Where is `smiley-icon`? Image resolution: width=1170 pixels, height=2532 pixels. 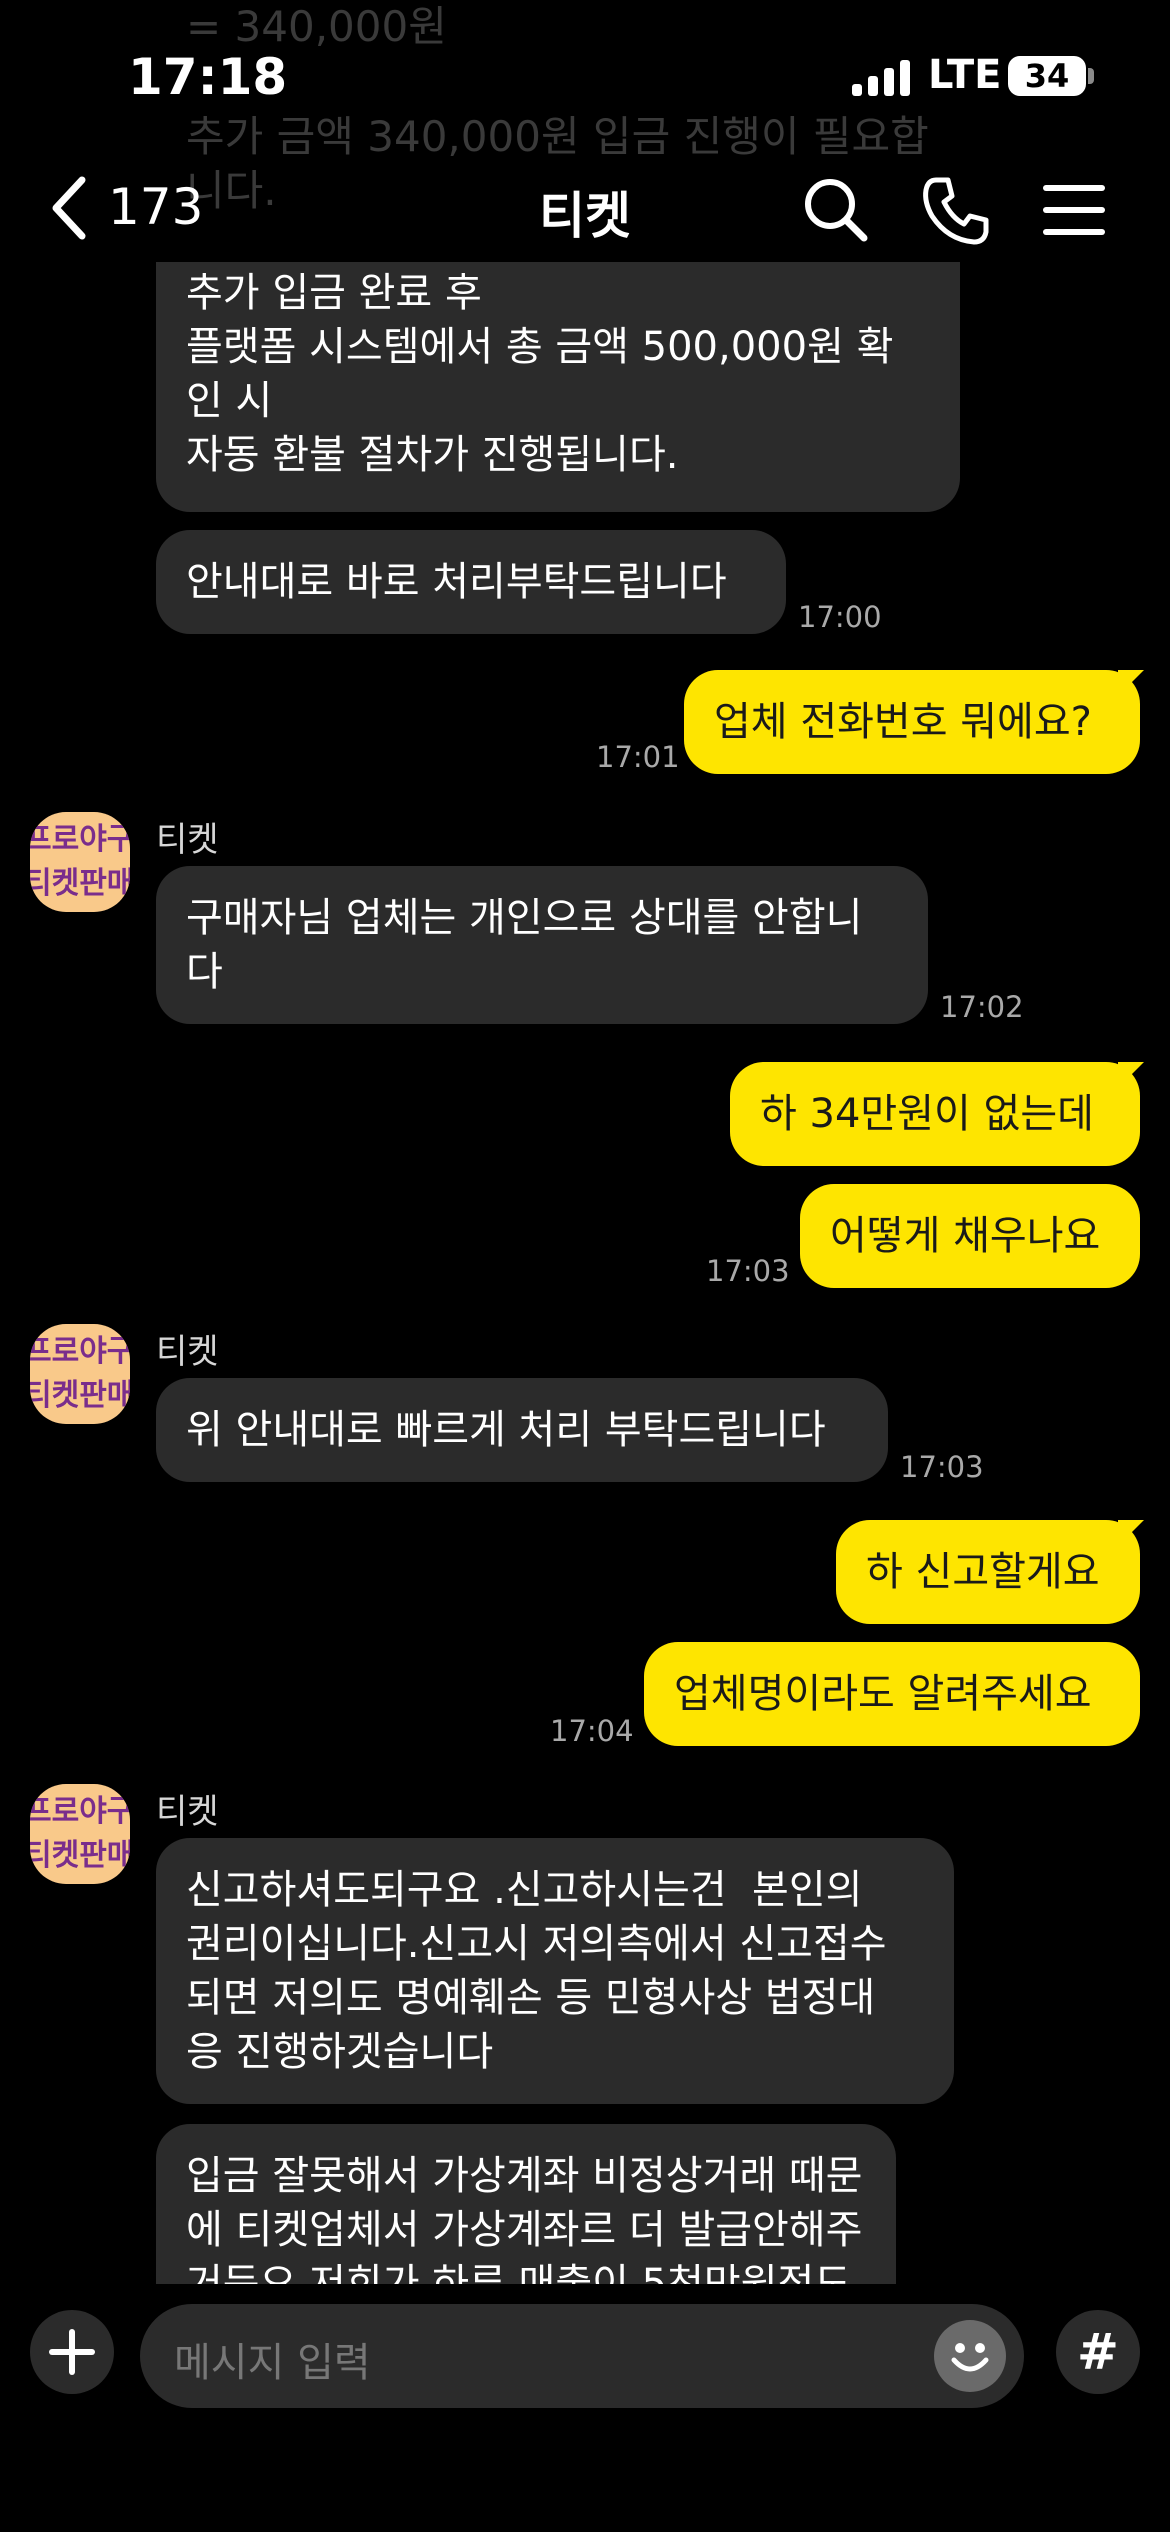
smiley-icon is located at coordinates (970, 2357).